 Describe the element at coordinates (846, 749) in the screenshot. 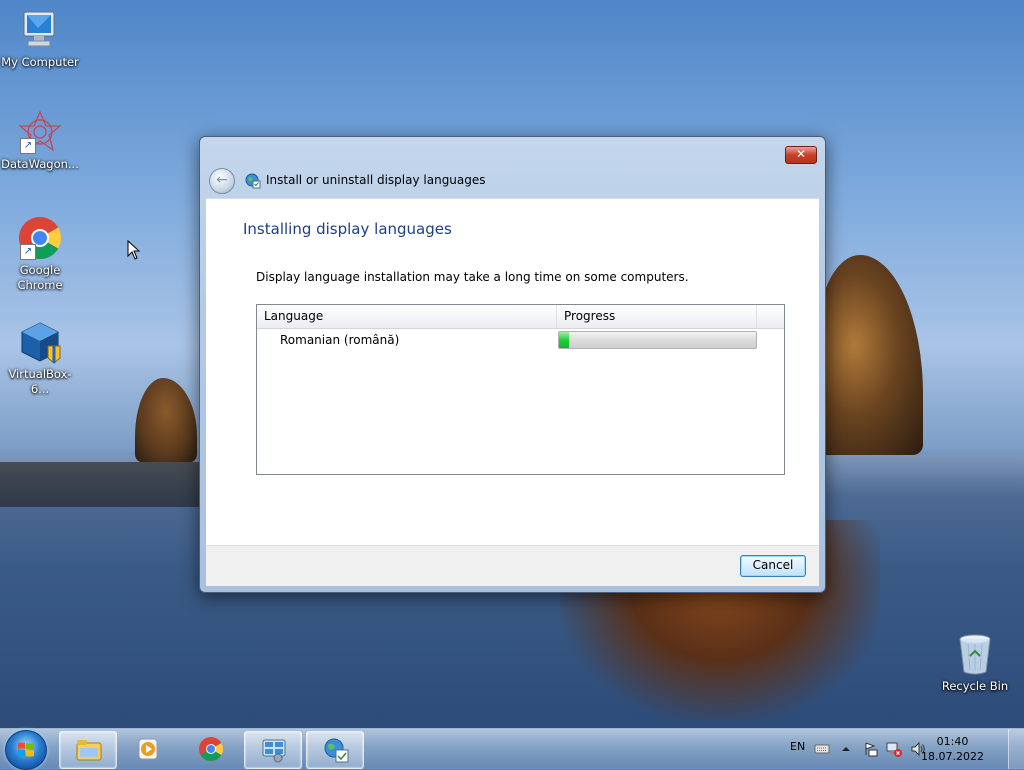

I see `show-hidden-icons-icon` at that location.